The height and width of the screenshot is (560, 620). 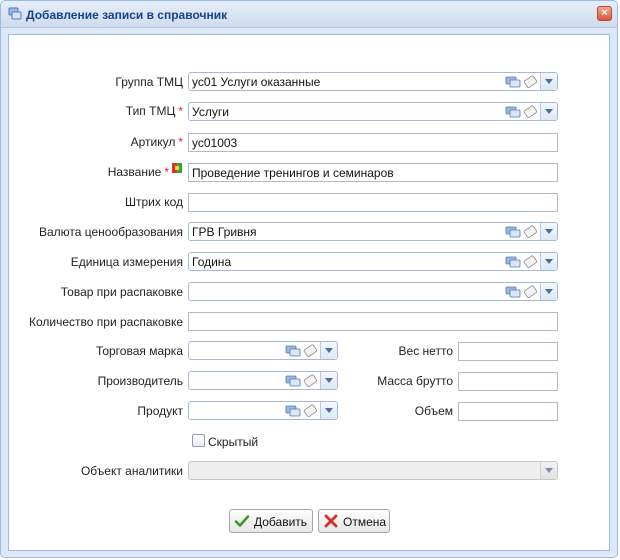 What do you see at coordinates (139, 351) in the screenshot?
I see `brand-label: Торговая марка` at bounding box center [139, 351].